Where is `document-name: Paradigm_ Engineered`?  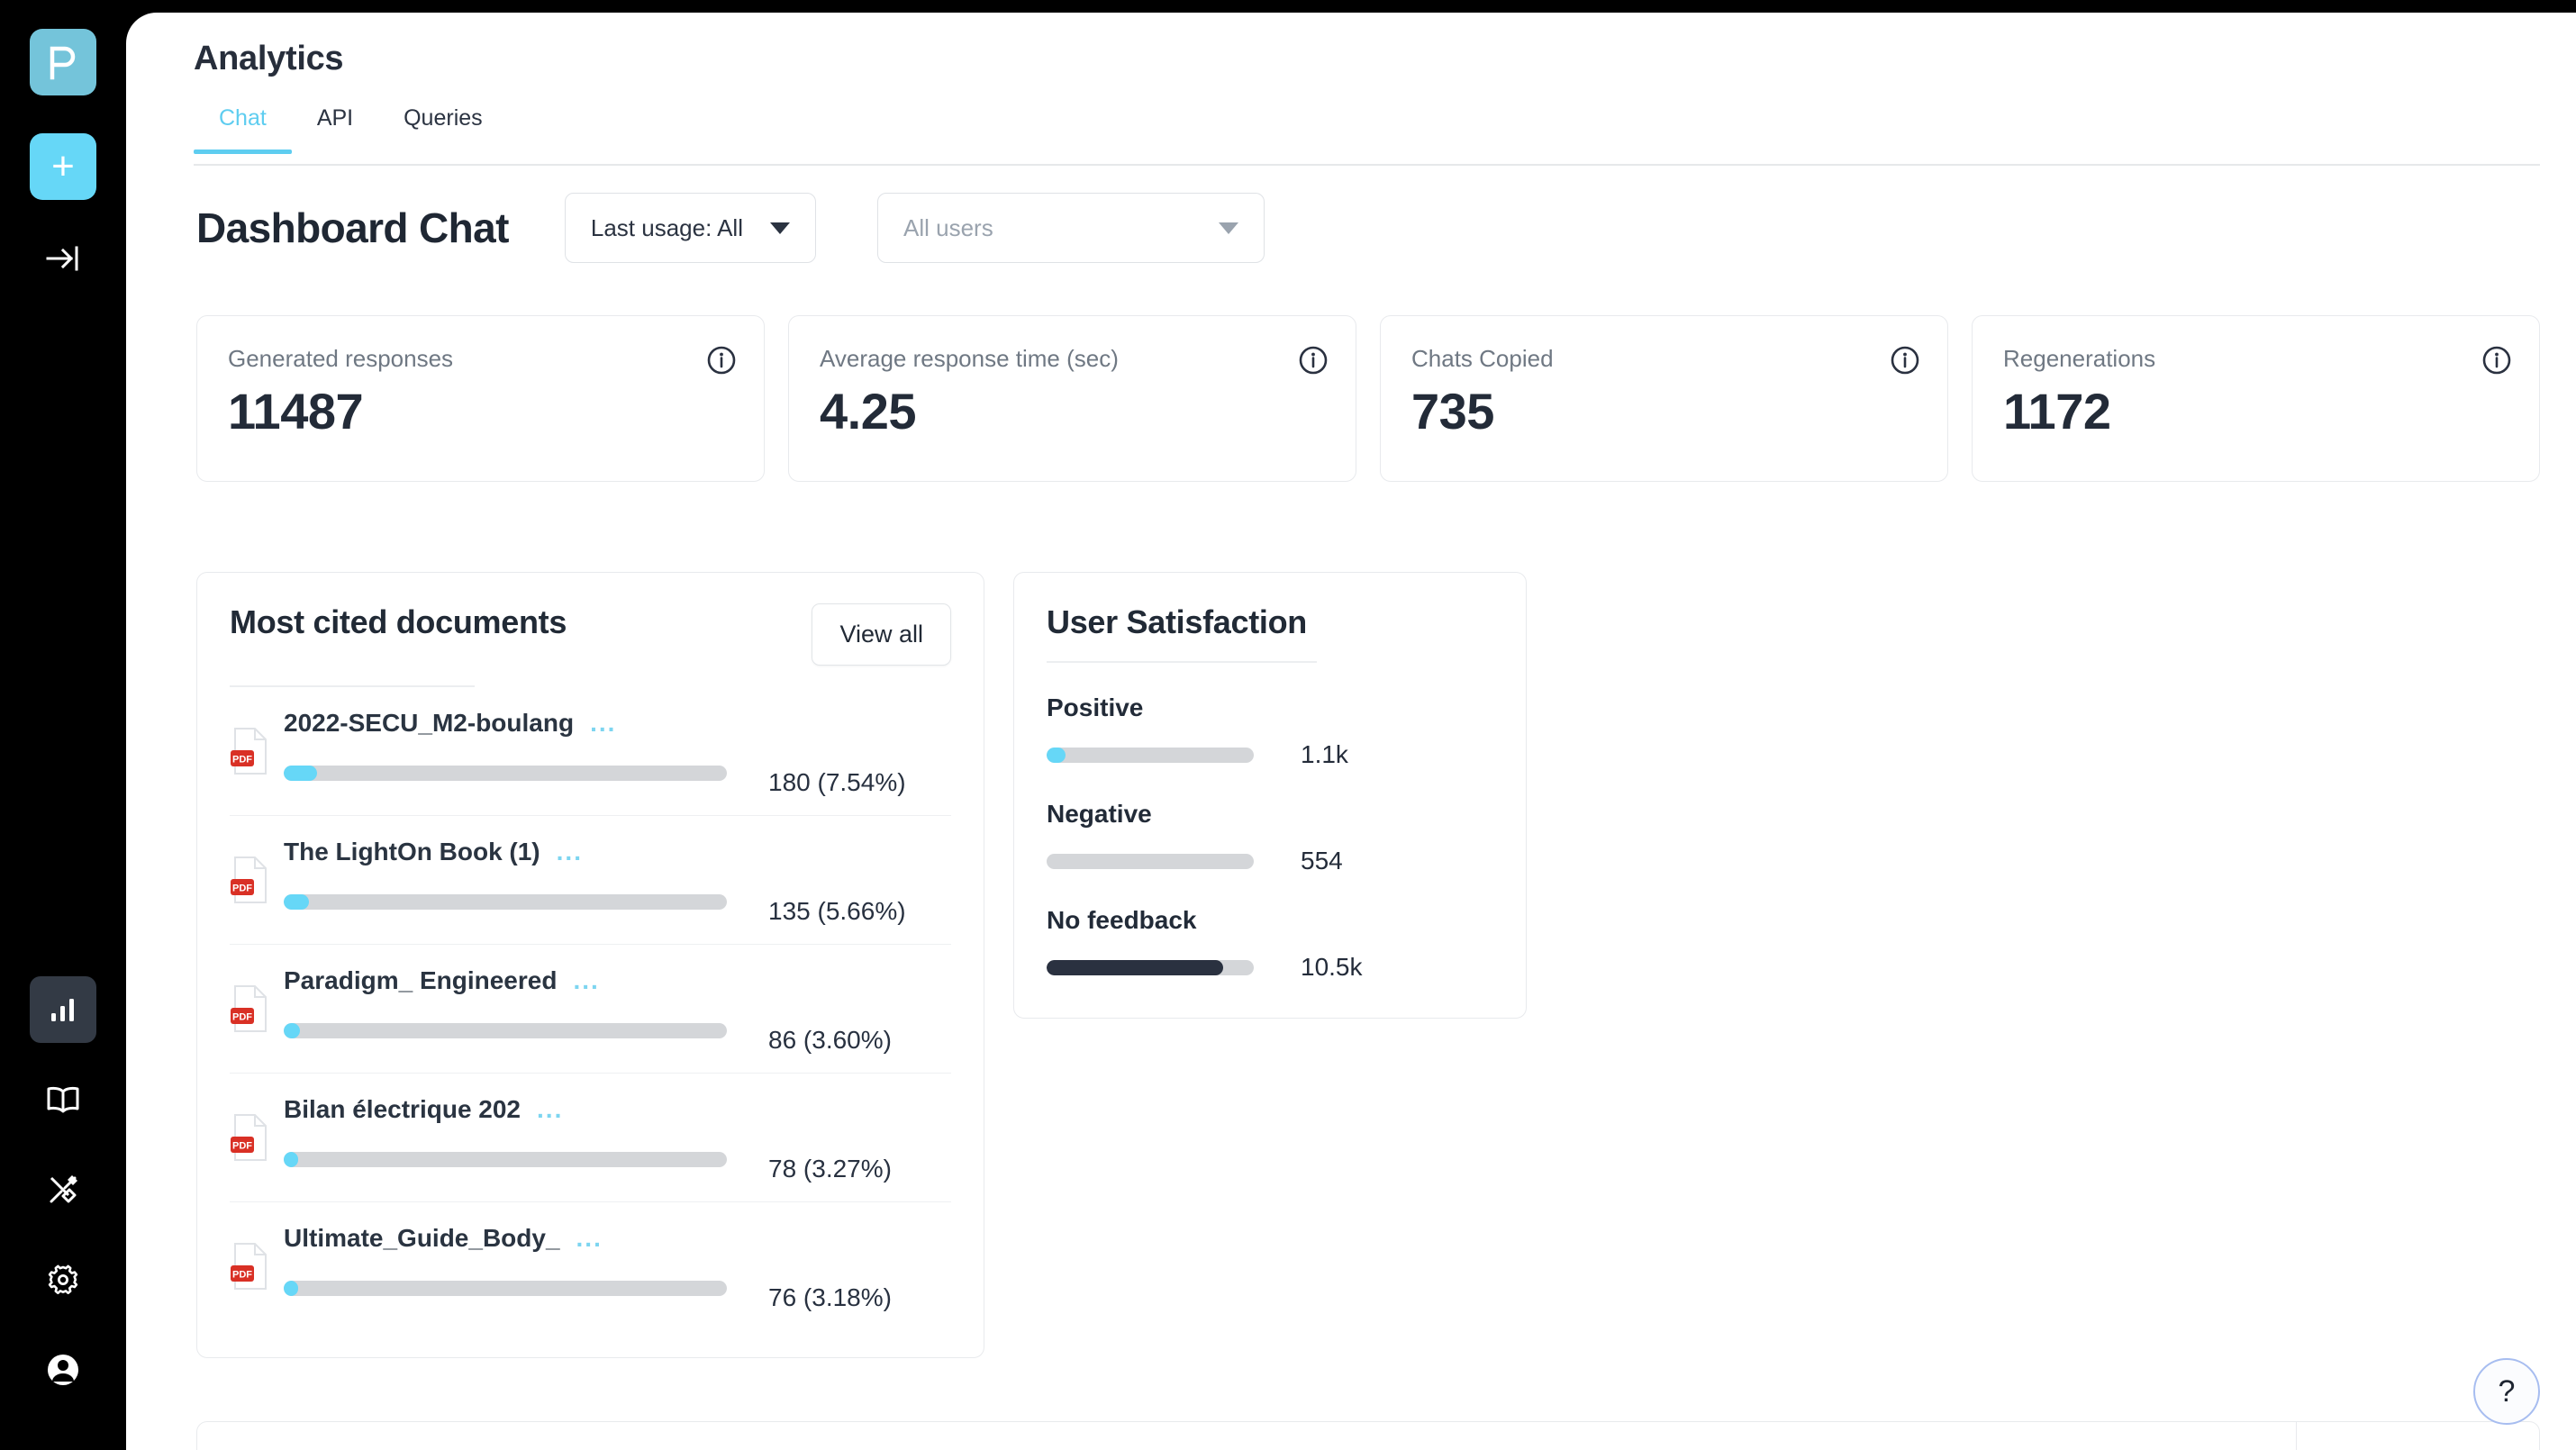 document-name: Paradigm_ Engineered is located at coordinates (421, 980).